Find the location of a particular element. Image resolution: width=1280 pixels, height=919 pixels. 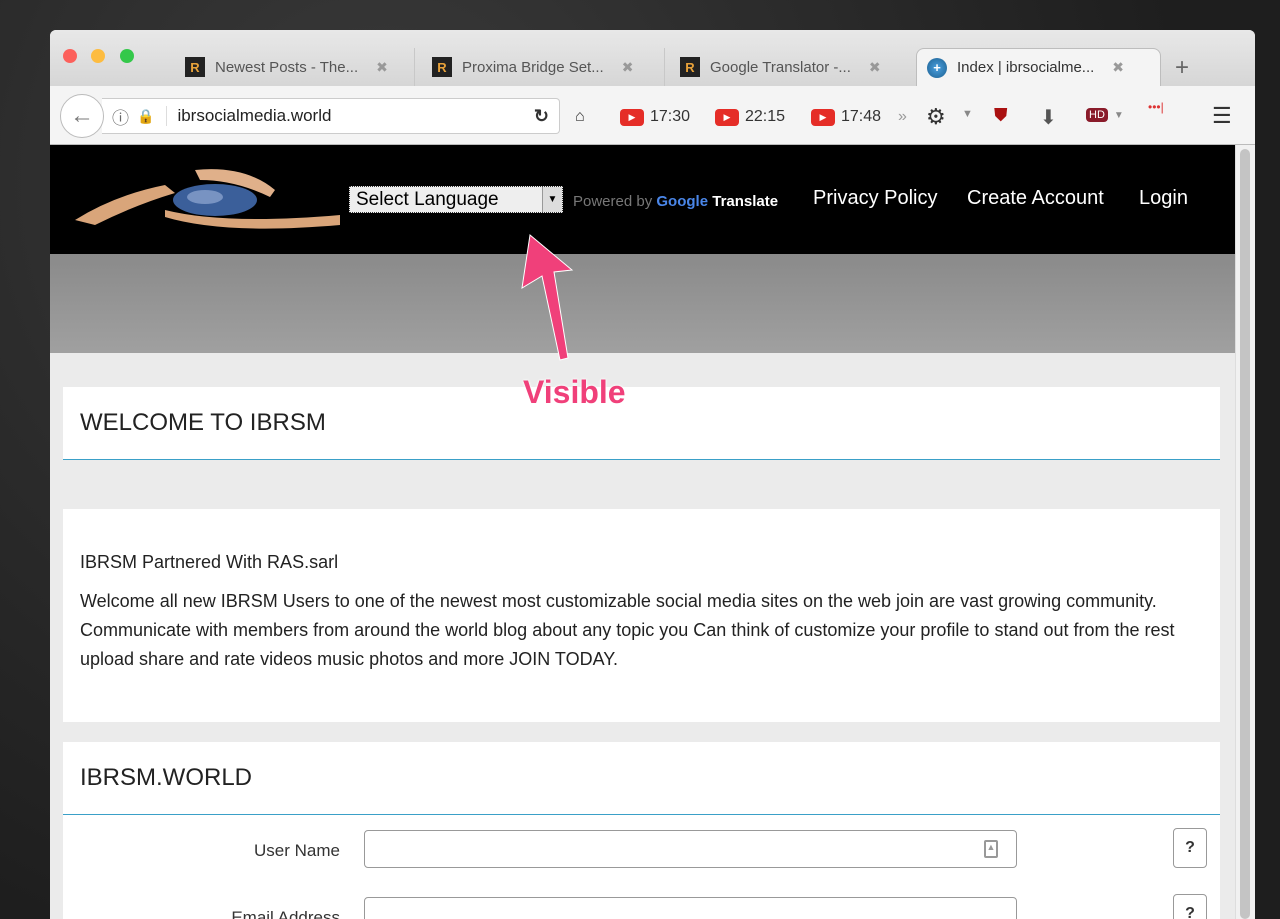

tab-index-active: + Index | ibrsocialme... ✖ is located at coordinates (1038, 67).